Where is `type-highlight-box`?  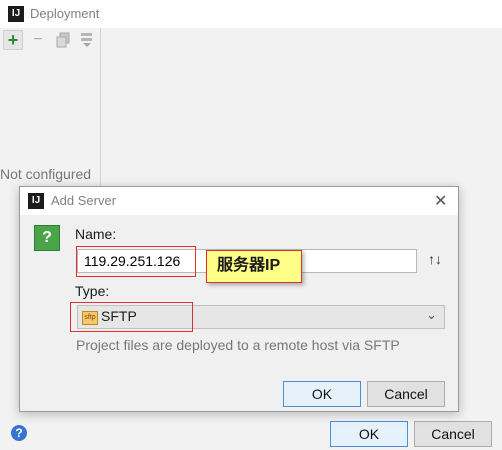
type-highlight-box is located at coordinates (131, 317).